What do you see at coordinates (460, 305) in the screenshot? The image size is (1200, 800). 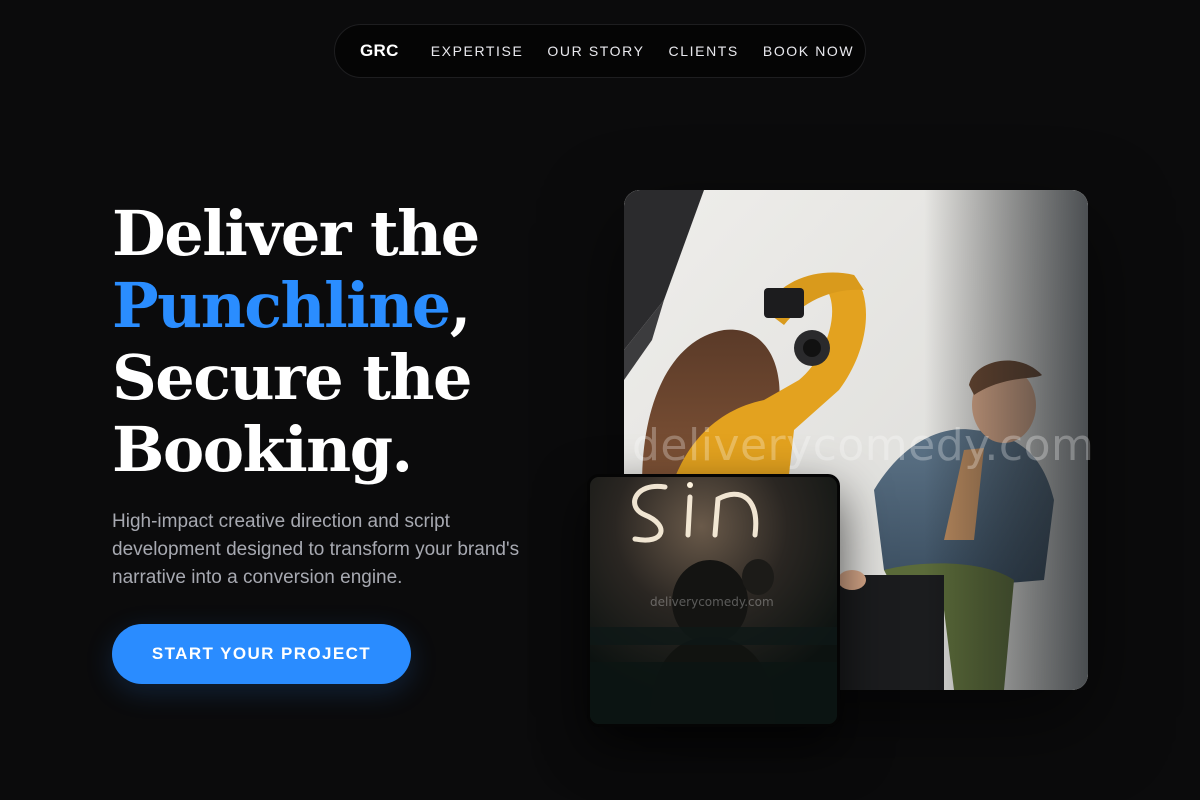 I see `headline-comma: ,` at bounding box center [460, 305].